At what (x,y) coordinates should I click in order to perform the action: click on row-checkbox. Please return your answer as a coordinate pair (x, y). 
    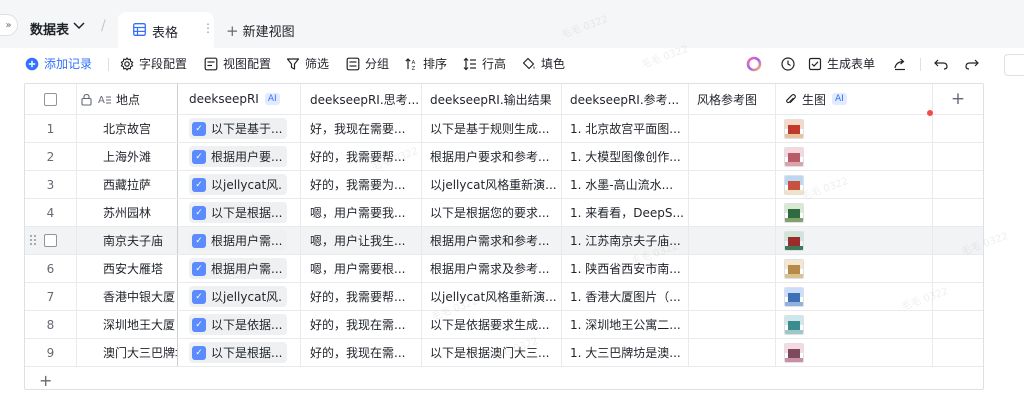
    Looking at the image, I should click on (50, 240).